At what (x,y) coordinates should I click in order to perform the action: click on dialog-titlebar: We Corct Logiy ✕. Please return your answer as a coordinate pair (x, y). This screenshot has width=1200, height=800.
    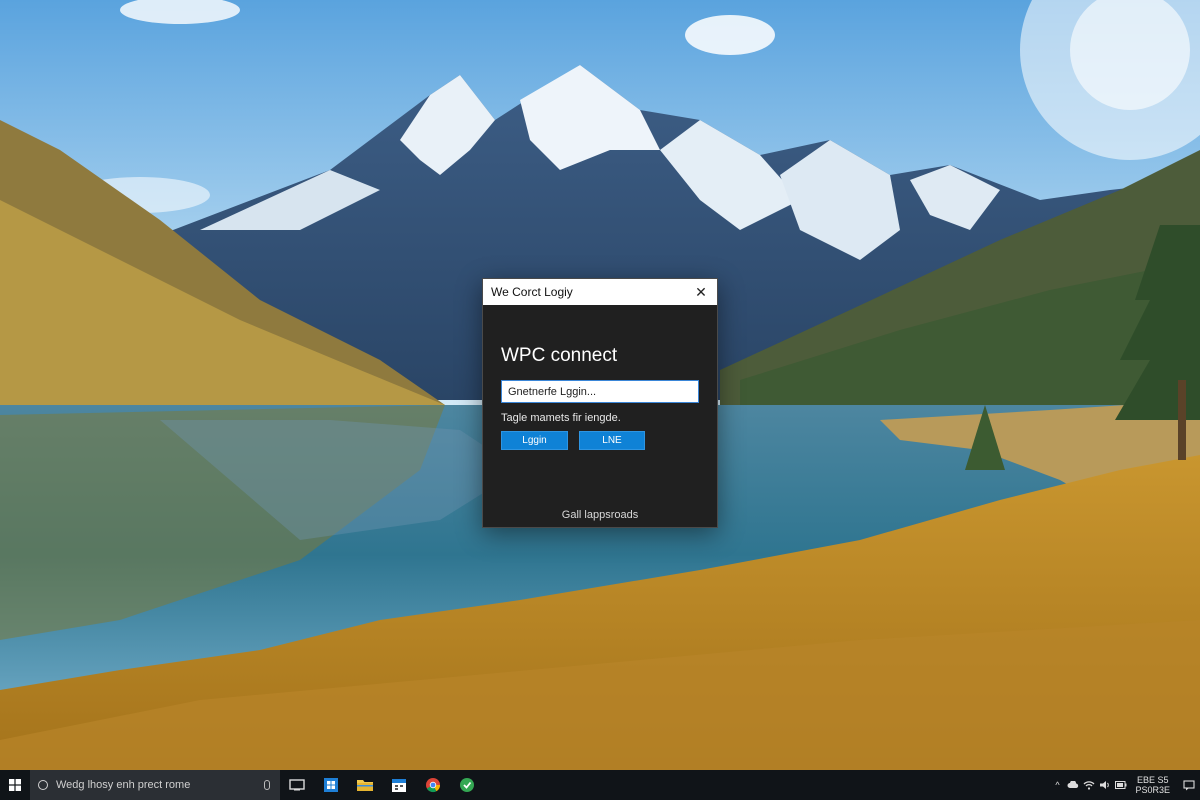
    Looking at the image, I should click on (600, 292).